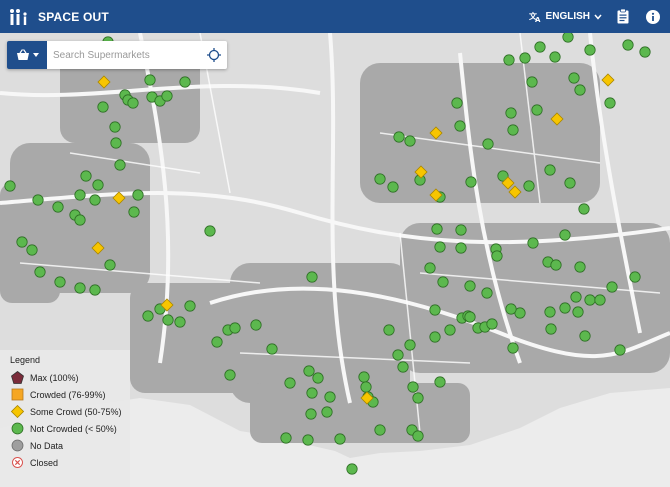 The width and height of the screenshot is (670, 487). Describe the element at coordinates (653, 17) in the screenshot. I see `info-button` at that location.